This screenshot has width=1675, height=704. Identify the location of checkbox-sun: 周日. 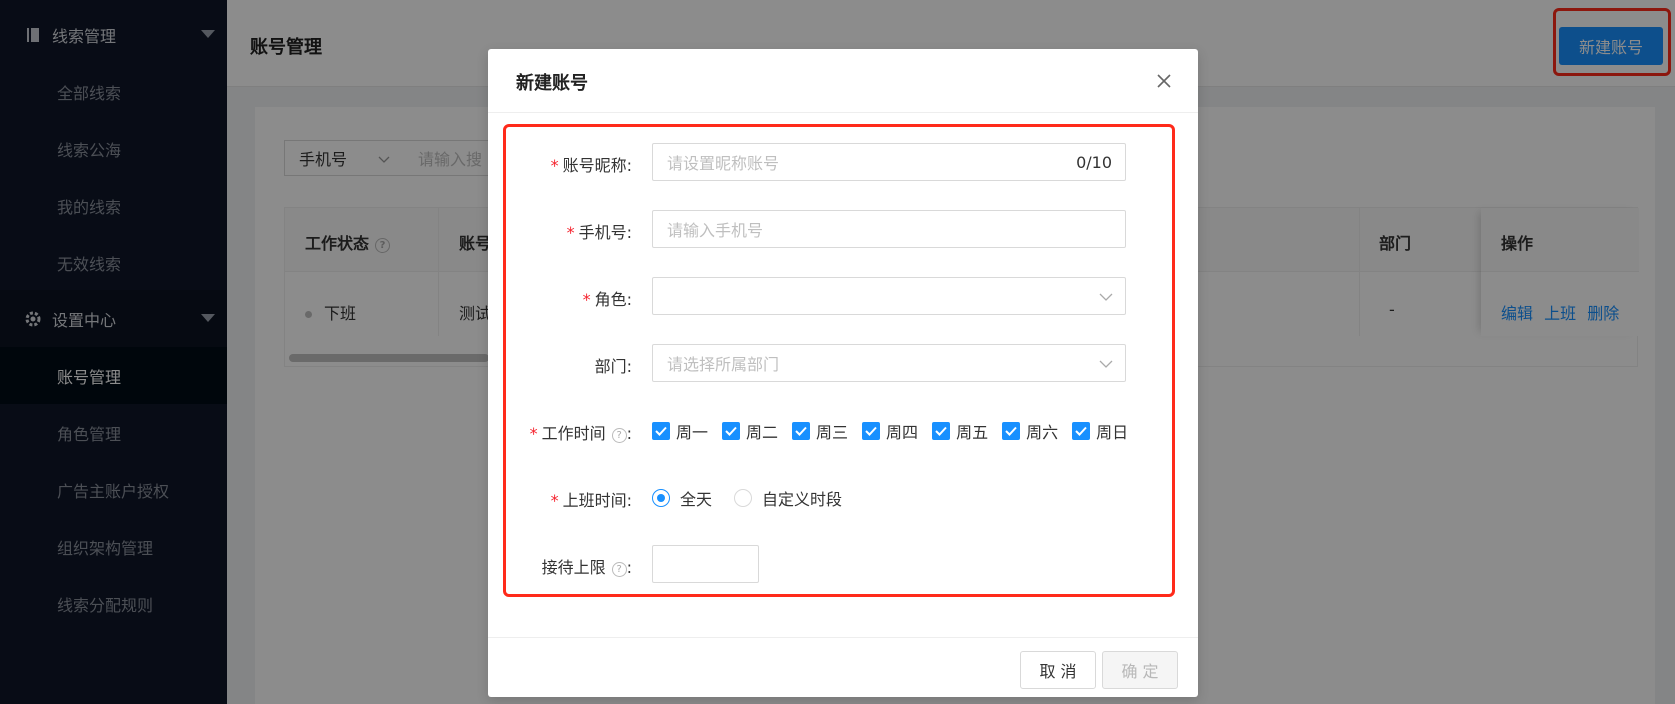
(1100, 431).